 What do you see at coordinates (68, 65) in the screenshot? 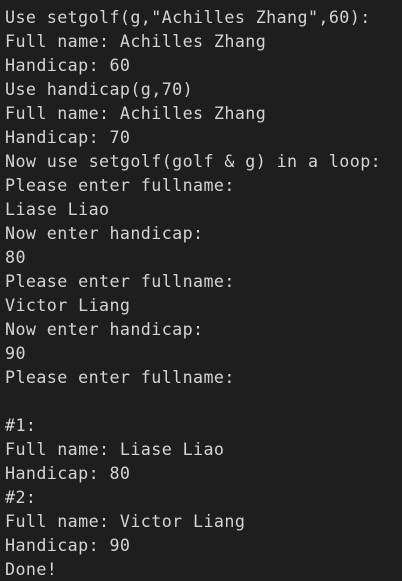
I see `terminal-line: Handicap: 60` at bounding box center [68, 65].